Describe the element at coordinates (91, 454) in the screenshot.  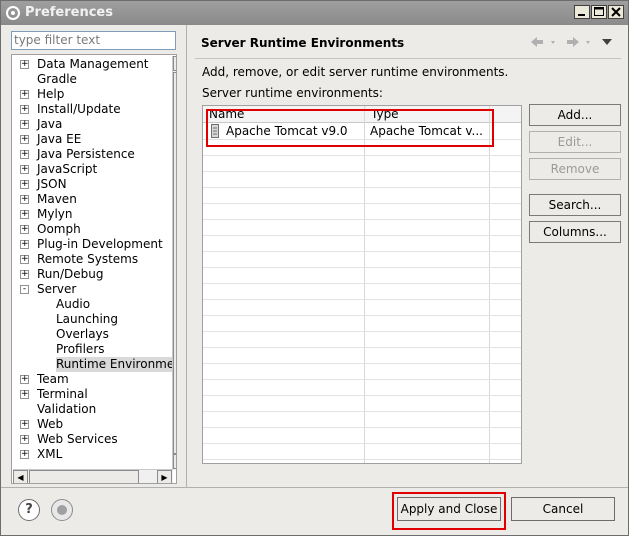
I see `tree-item: + XML` at that location.